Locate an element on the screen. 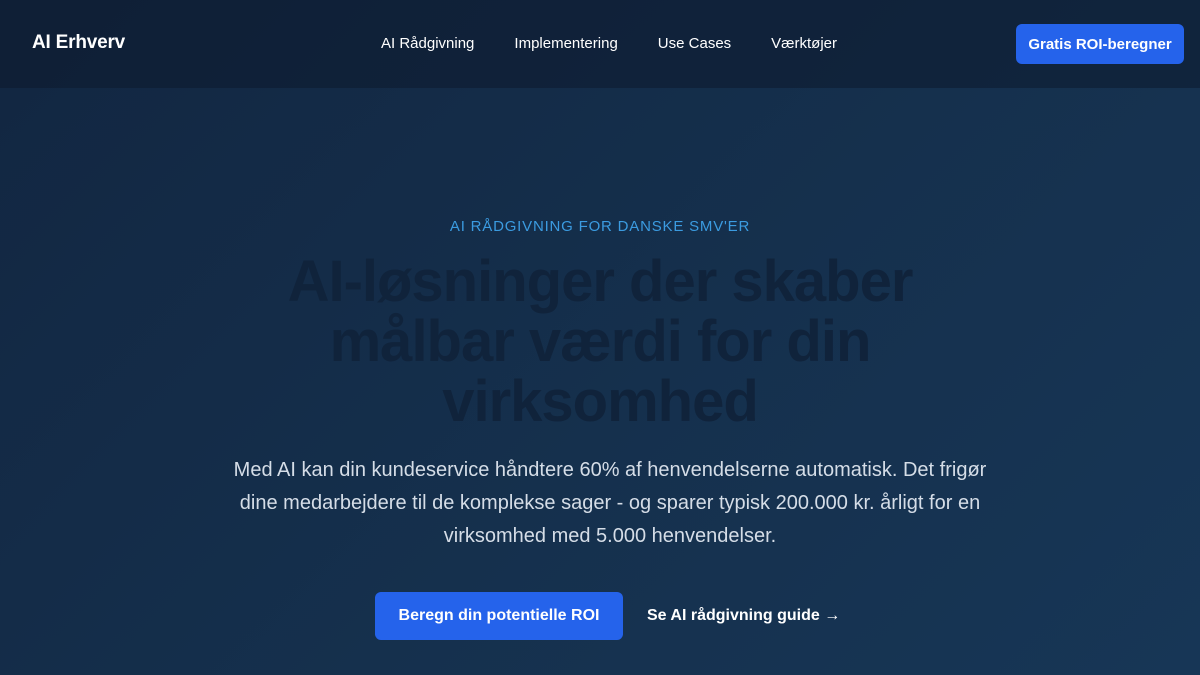  calculate-roi-button: Beregn din potentielle ROI is located at coordinates (499, 616).